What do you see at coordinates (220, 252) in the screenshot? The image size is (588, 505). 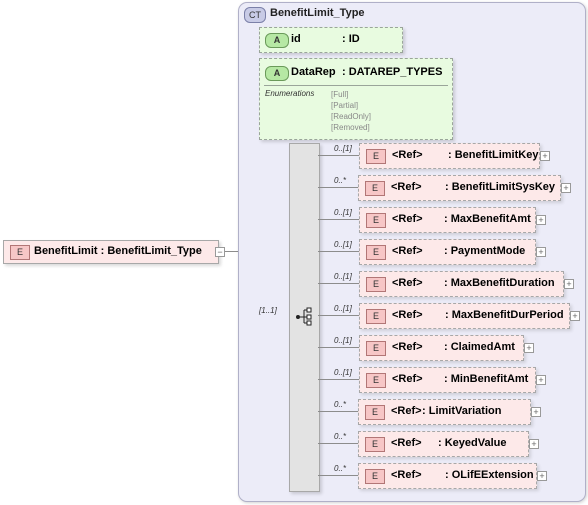 I see `root-collapse-icon: −` at bounding box center [220, 252].